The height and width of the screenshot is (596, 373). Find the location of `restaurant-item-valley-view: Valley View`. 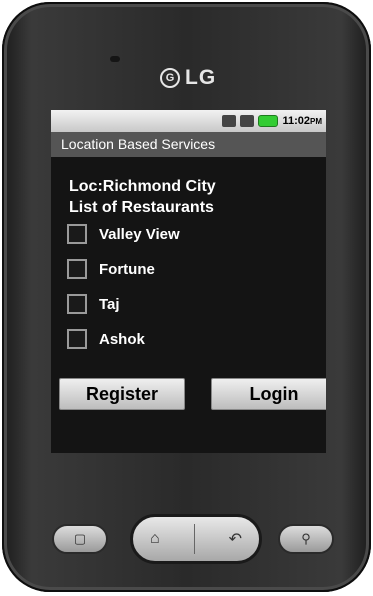

restaurant-item-valley-view: Valley View is located at coordinates (123, 234).